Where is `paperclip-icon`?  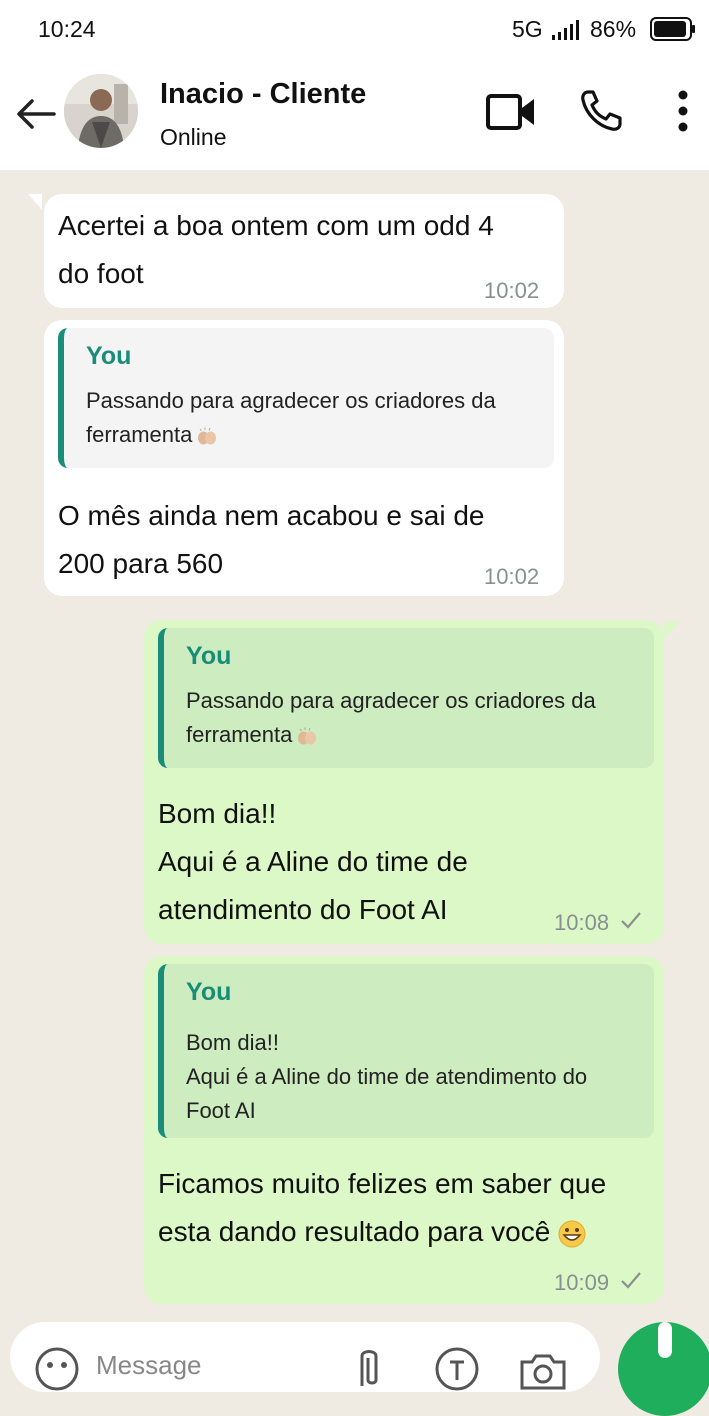 paperclip-icon is located at coordinates (369, 1369).